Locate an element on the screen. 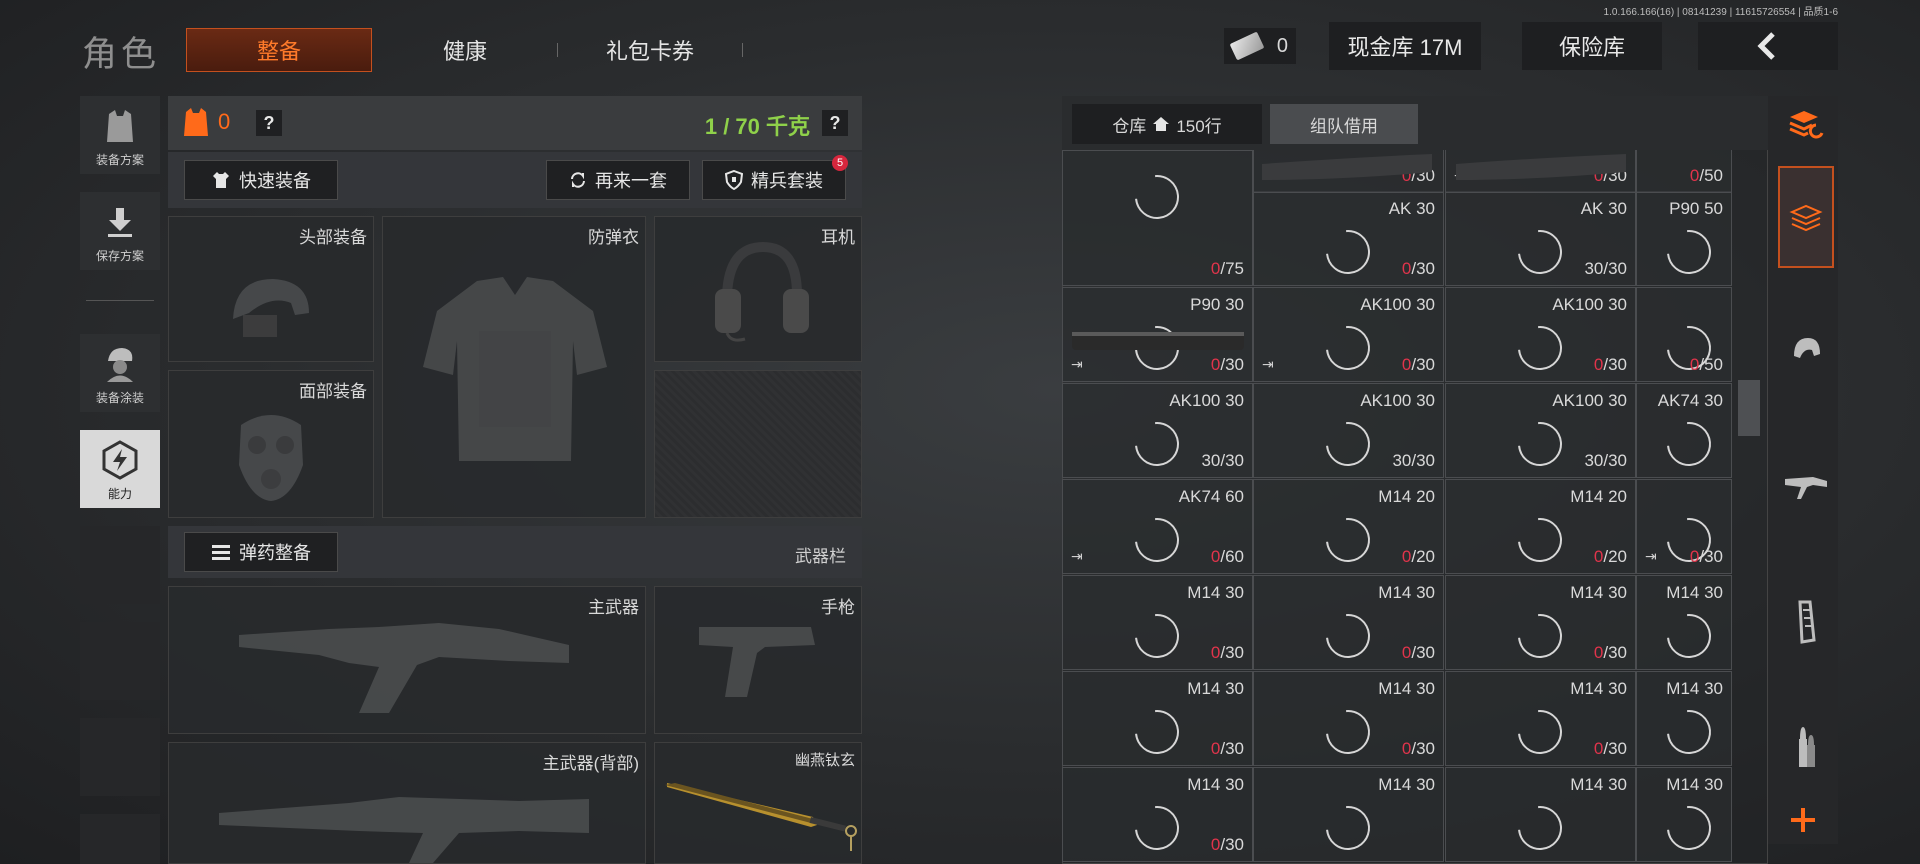 The height and width of the screenshot is (864, 1920). vest-icon is located at coordinates (120, 126).